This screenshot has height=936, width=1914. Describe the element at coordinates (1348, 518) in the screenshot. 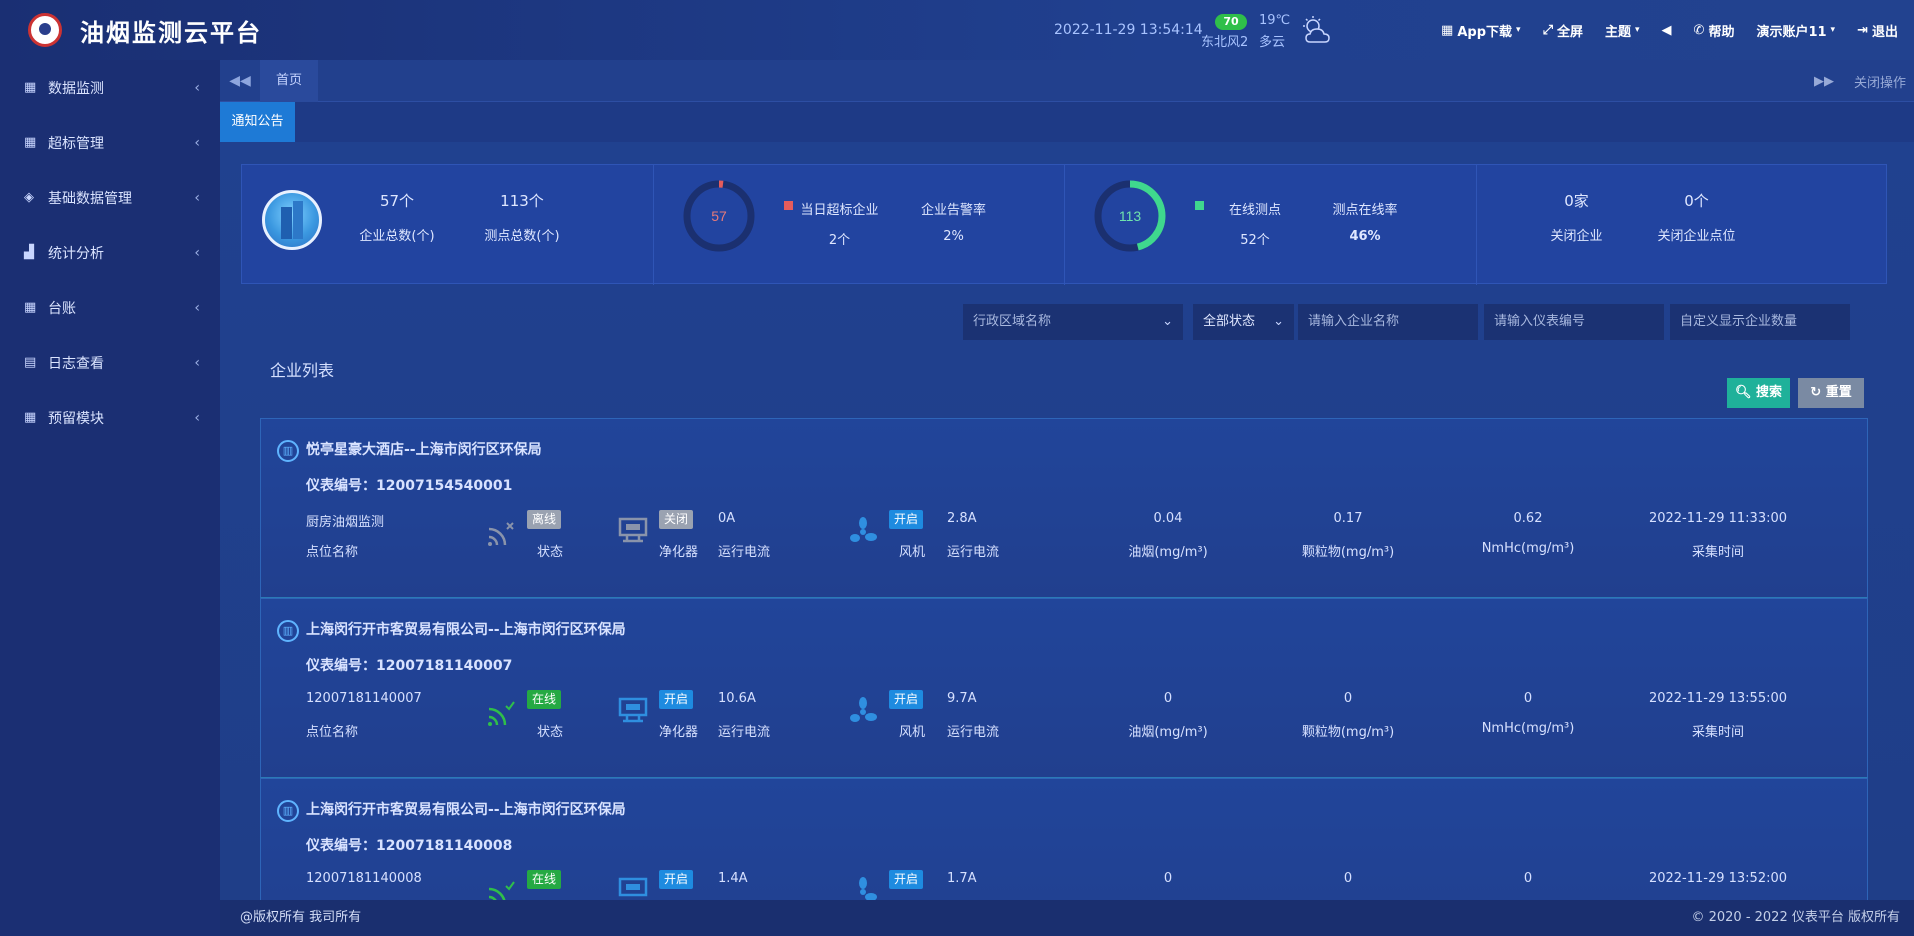

I see `particle-value: 0.17` at that location.